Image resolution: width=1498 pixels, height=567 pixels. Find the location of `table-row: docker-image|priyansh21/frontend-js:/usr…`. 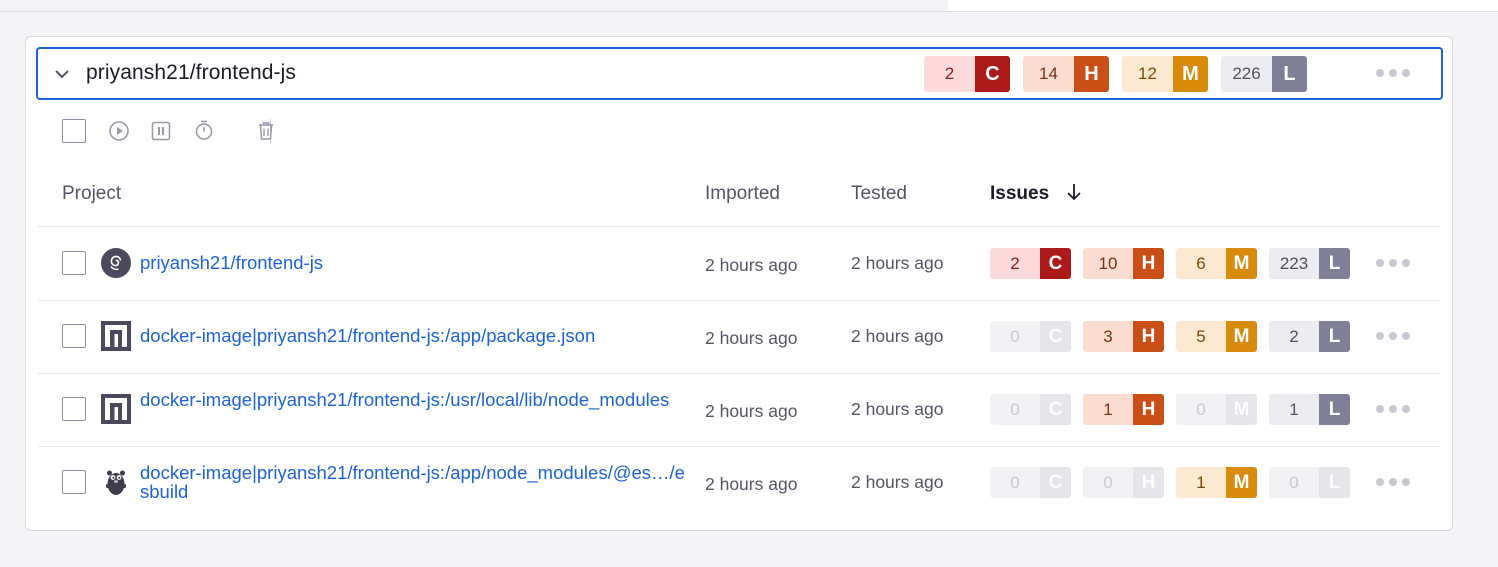

table-row: docker-image|priyansh21/frontend-js:/usr… is located at coordinates (740, 409).